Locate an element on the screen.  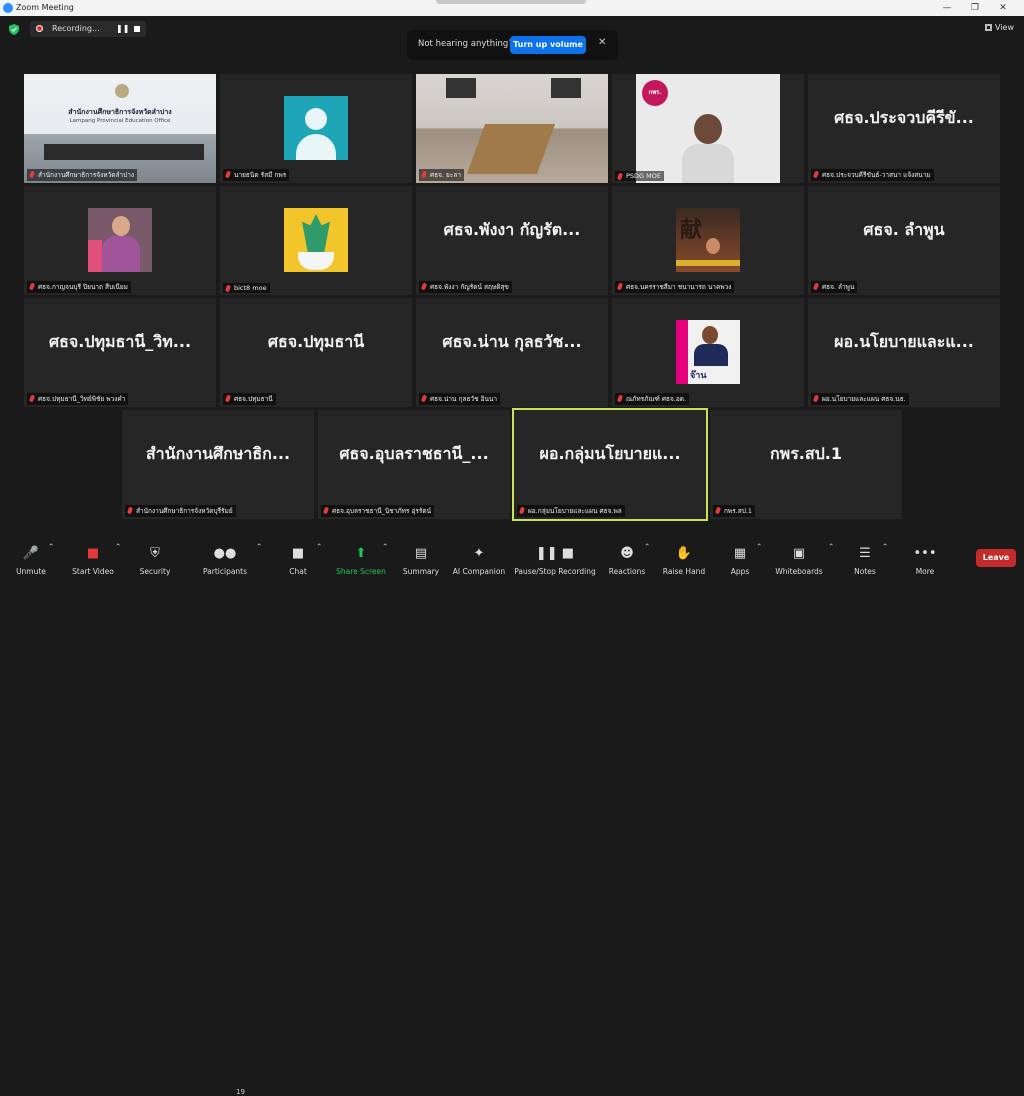
avatar: 献 is located at coordinates (708, 240).